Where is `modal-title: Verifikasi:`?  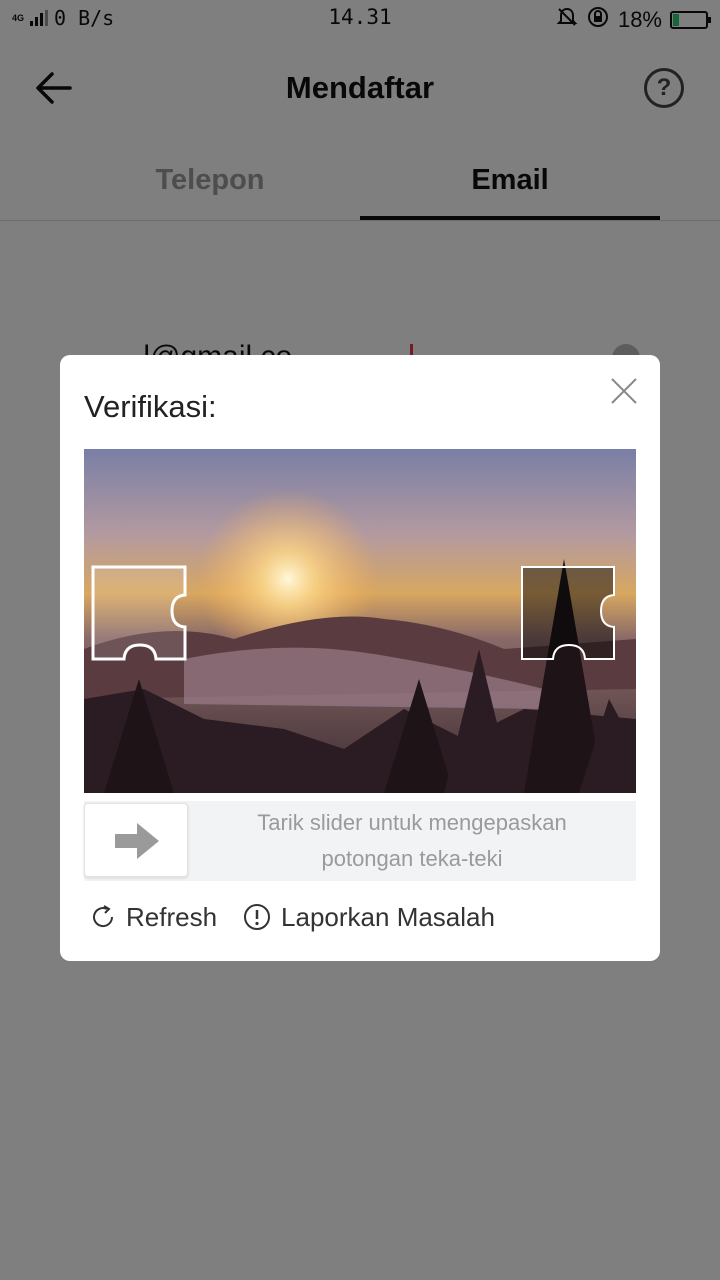
modal-title: Verifikasi: is located at coordinates (150, 406).